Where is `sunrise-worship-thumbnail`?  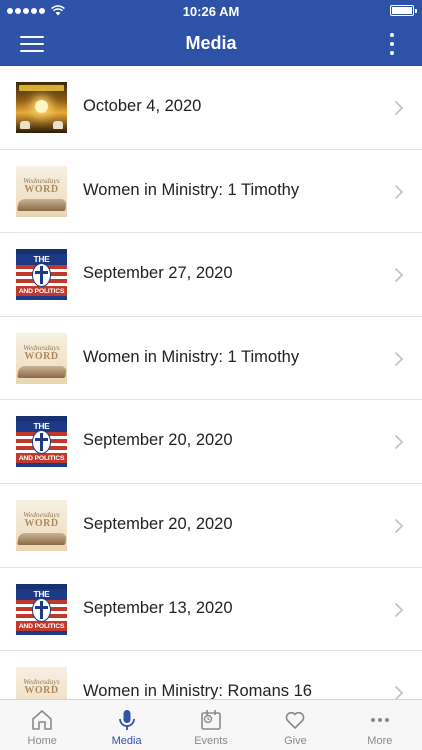 sunrise-worship-thumbnail is located at coordinates (41, 107).